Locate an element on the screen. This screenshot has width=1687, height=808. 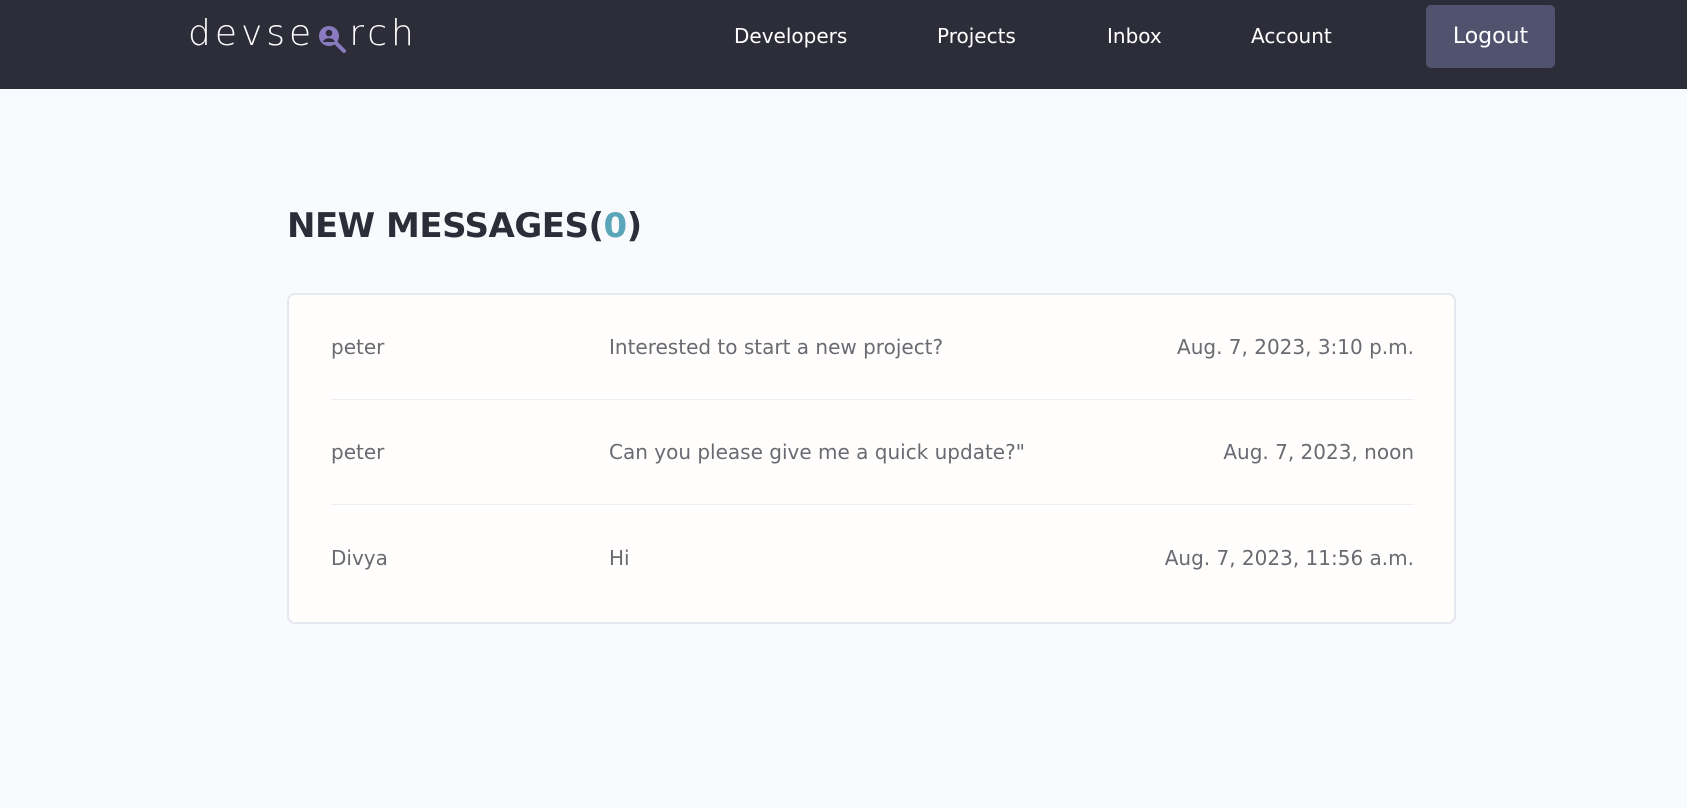
page-title-close: ) is located at coordinates (634, 226).